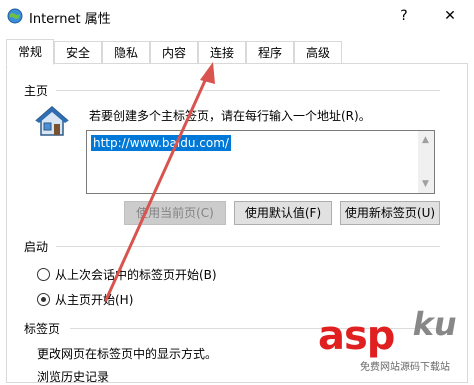 The image size is (474, 385). Describe the element at coordinates (30, 52) in the screenshot. I see `tab-general: 常规` at that location.